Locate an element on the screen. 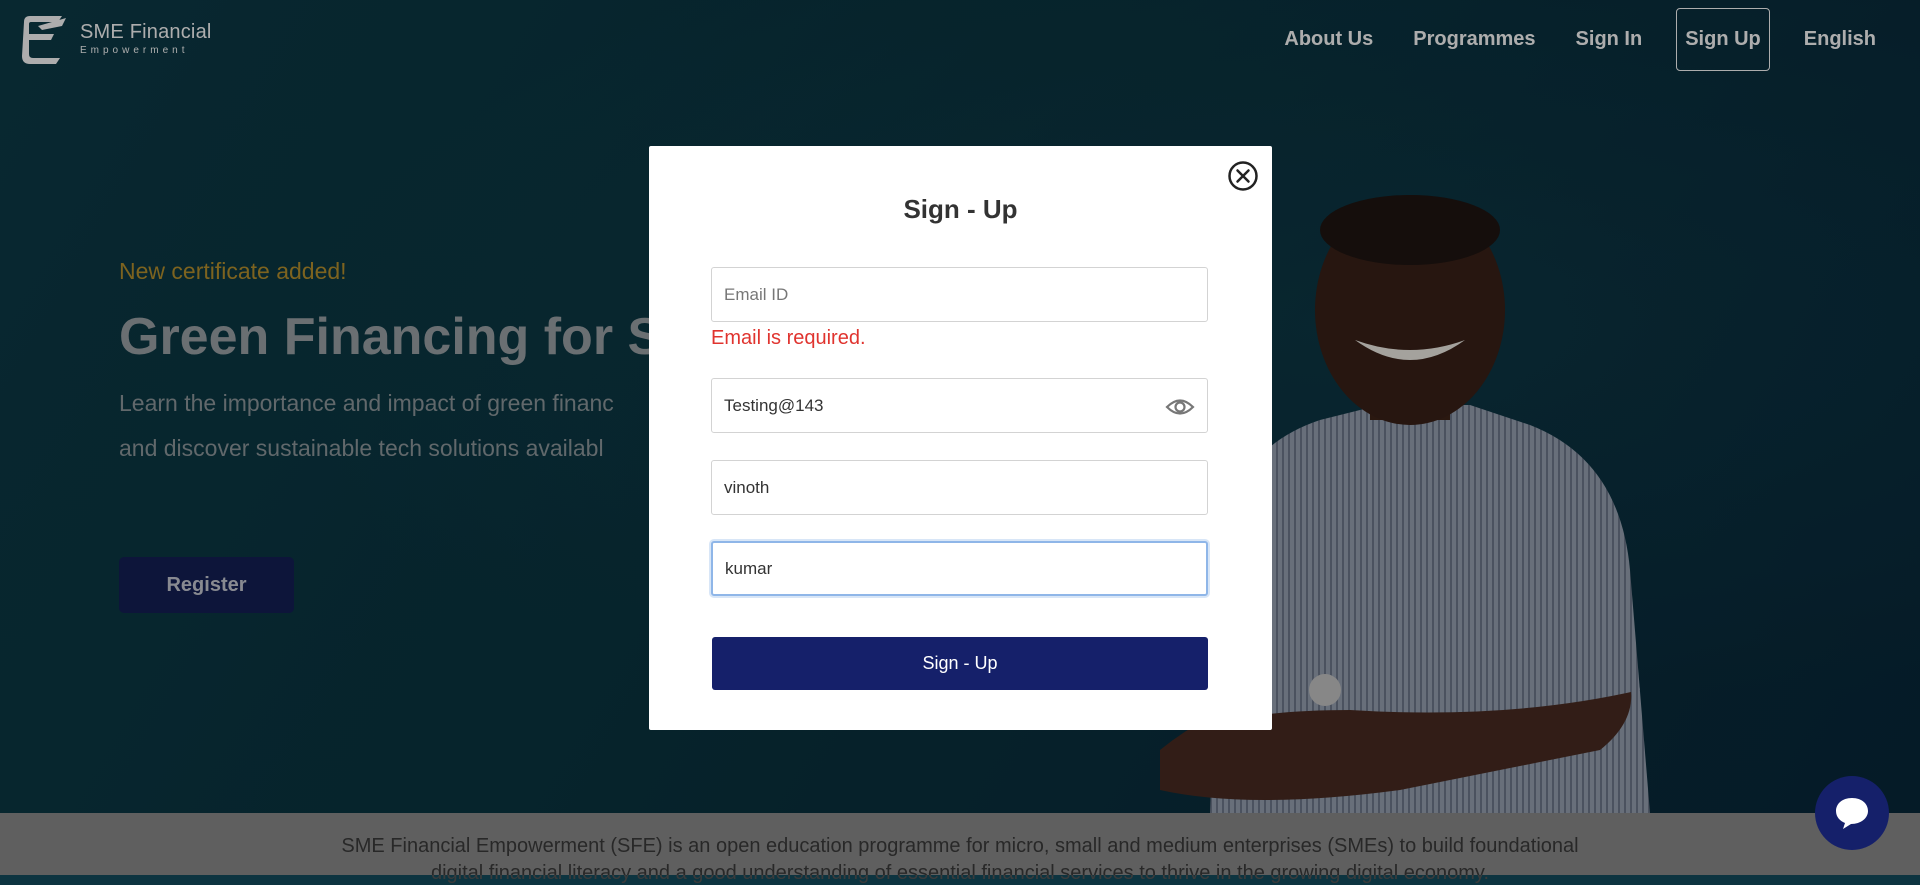  first-name-field: vinoth is located at coordinates (959, 487).